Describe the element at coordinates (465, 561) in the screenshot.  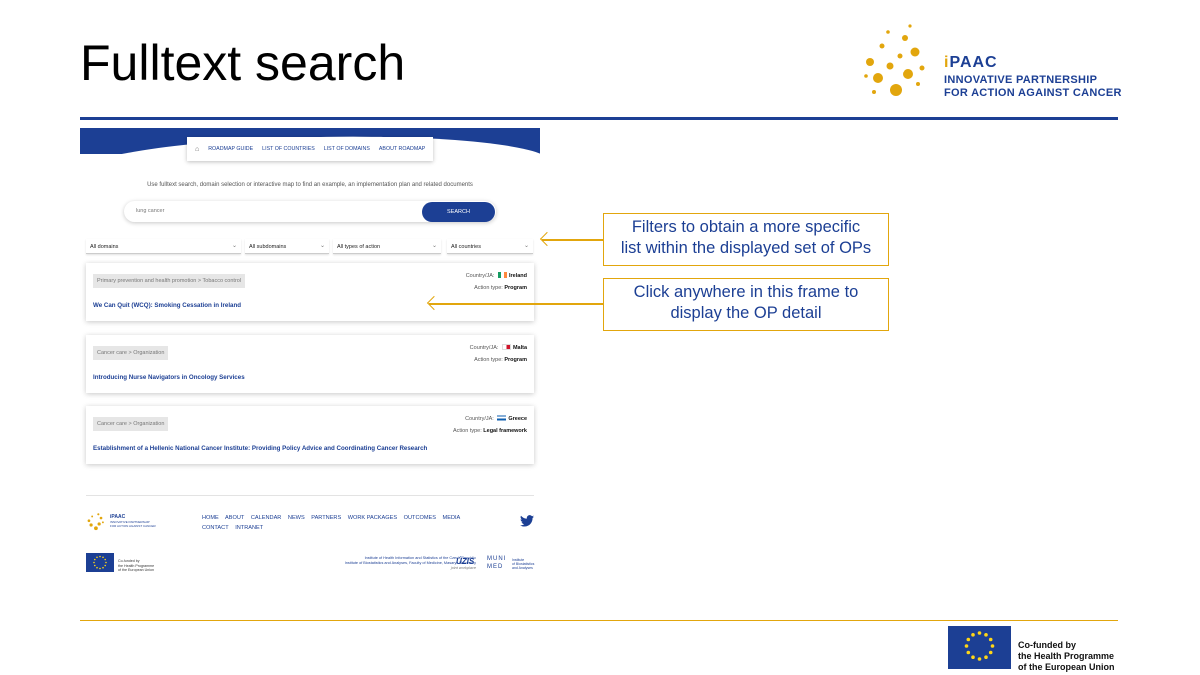
I see `uzis-logo: ÚZIS` at that location.